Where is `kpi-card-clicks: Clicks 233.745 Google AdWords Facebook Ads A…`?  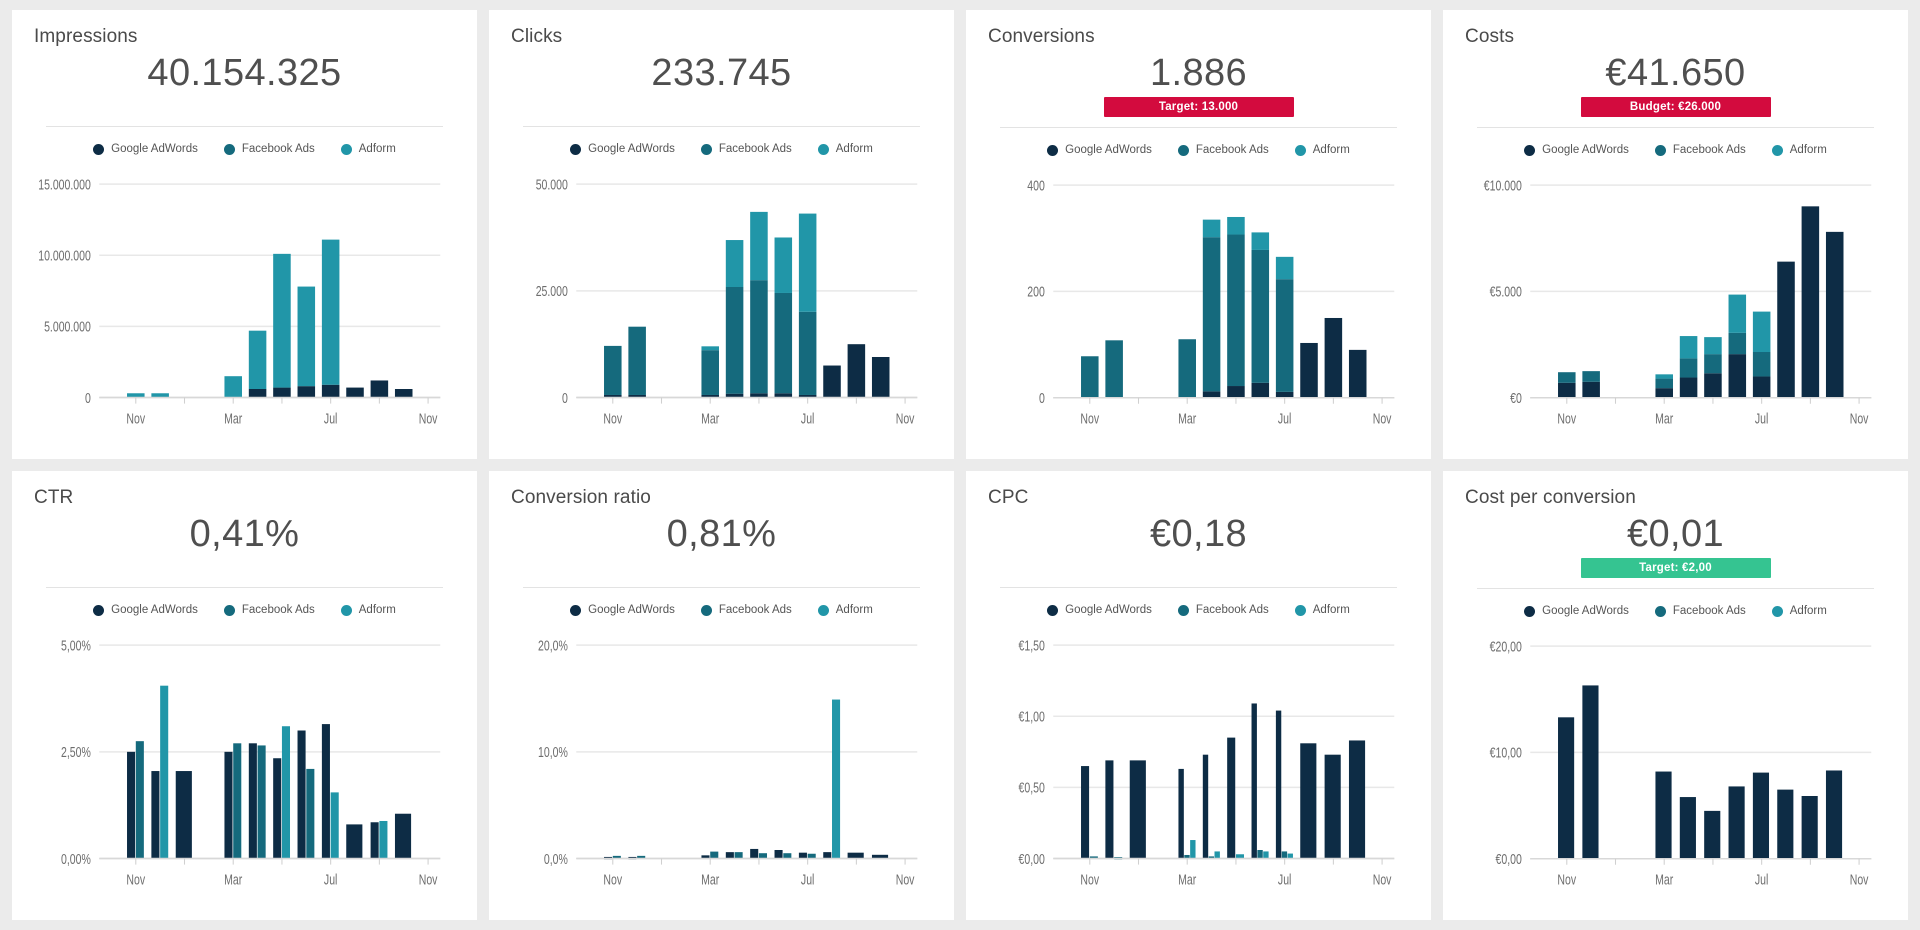 kpi-card-clicks: Clicks 233.745 Google AdWords Facebook Ads A… is located at coordinates (721, 234).